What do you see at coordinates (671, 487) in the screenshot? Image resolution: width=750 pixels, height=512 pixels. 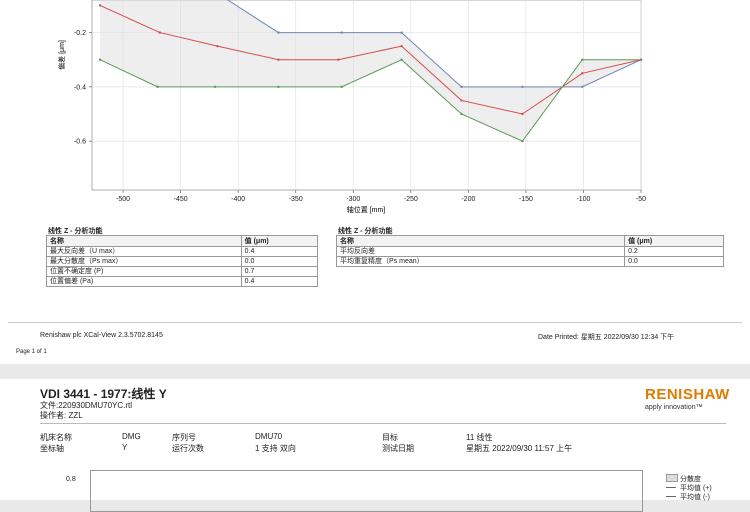 I see `legend-swatch-mean-plus` at bounding box center [671, 487].